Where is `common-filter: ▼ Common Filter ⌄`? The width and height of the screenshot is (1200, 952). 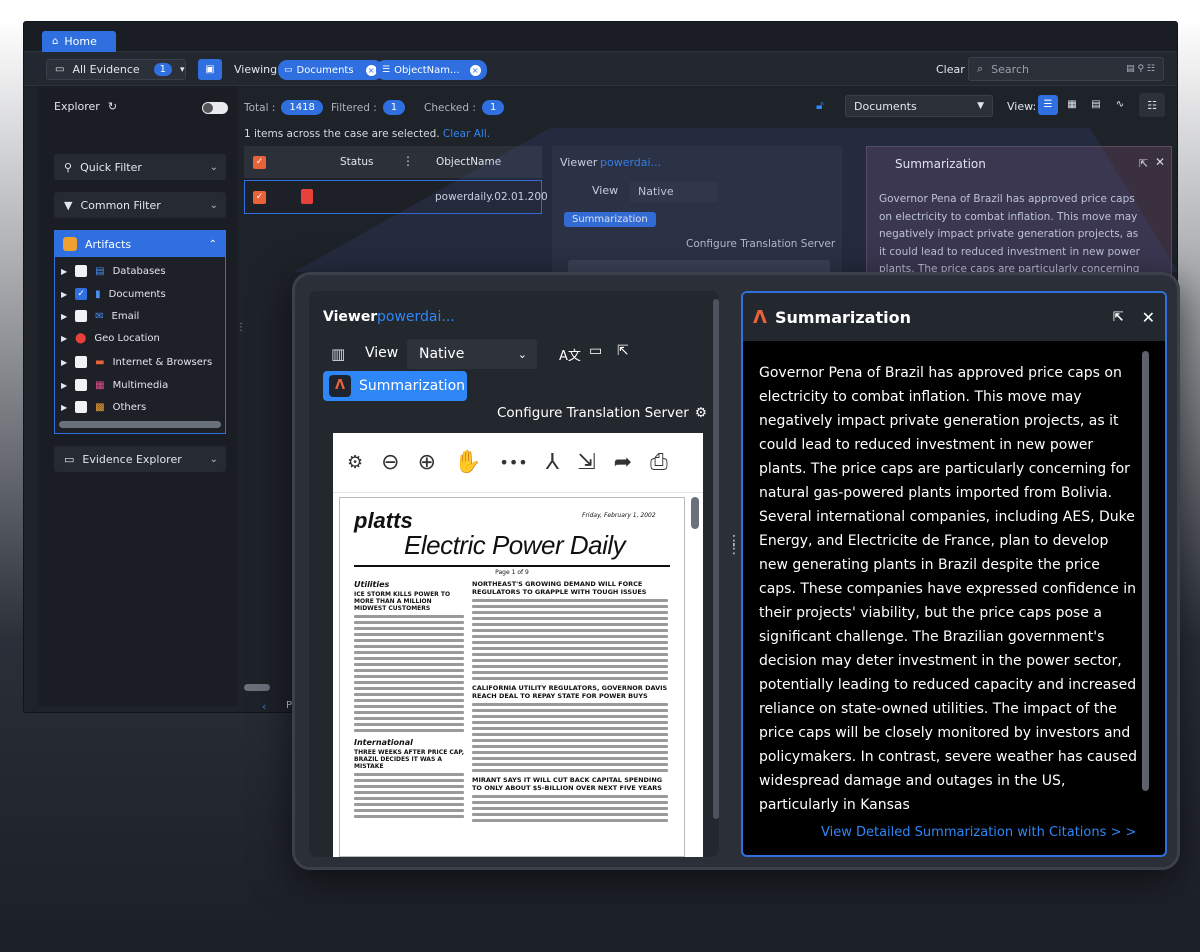 common-filter: ▼ Common Filter ⌄ is located at coordinates (140, 205).